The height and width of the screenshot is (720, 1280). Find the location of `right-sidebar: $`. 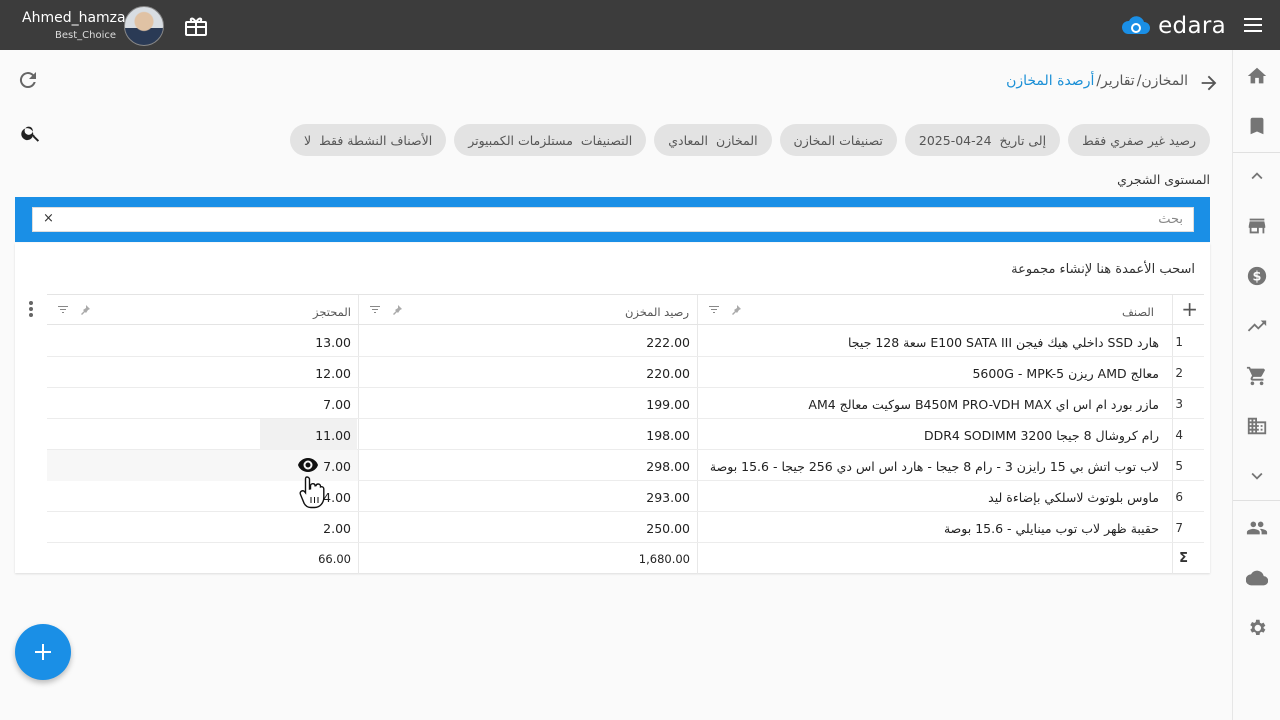

right-sidebar: $ is located at coordinates (1256, 385).